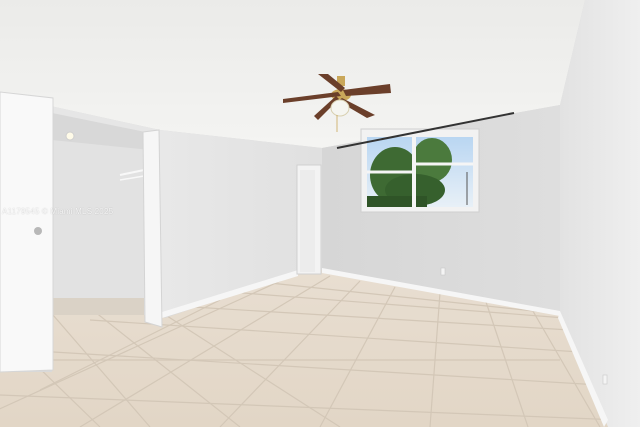 Image resolution: width=640 pixels, height=427 pixels. I want to click on light-fixture-icon, so click(70, 136).